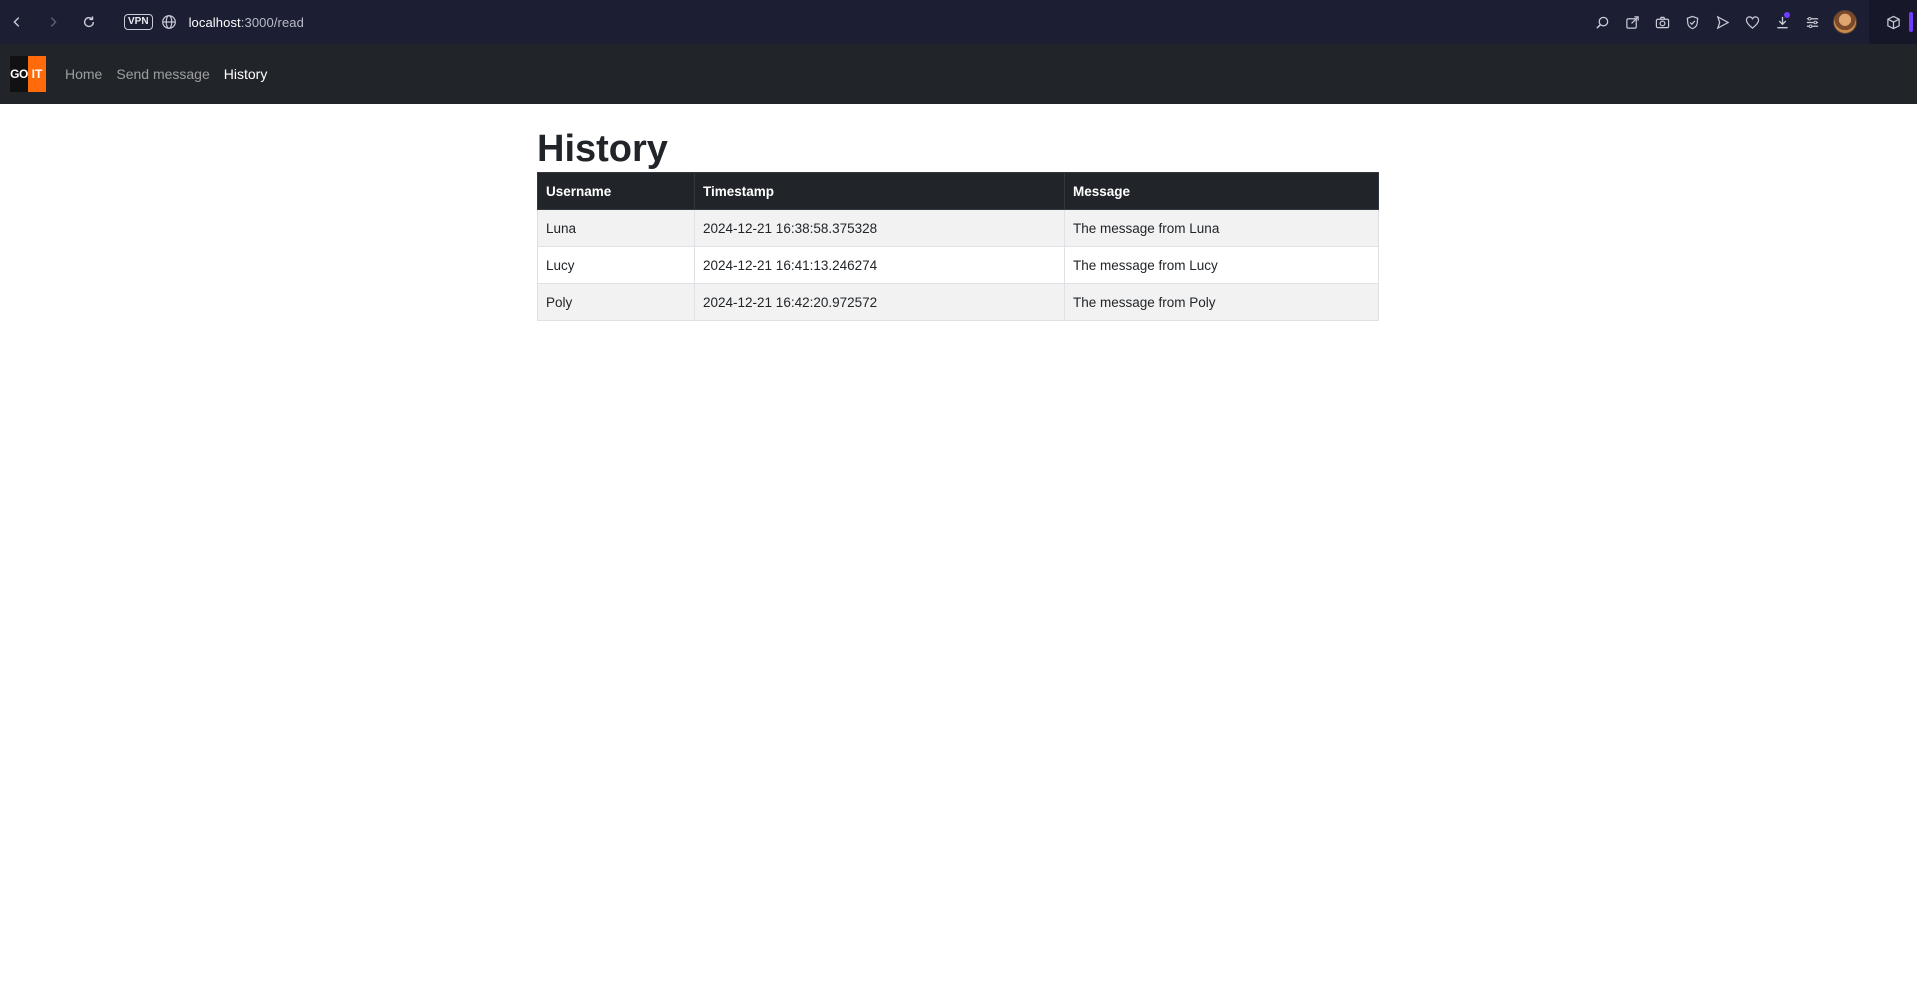  What do you see at coordinates (958, 74) in the screenshot?
I see `site-navbar: GO IT Home Send message History` at bounding box center [958, 74].